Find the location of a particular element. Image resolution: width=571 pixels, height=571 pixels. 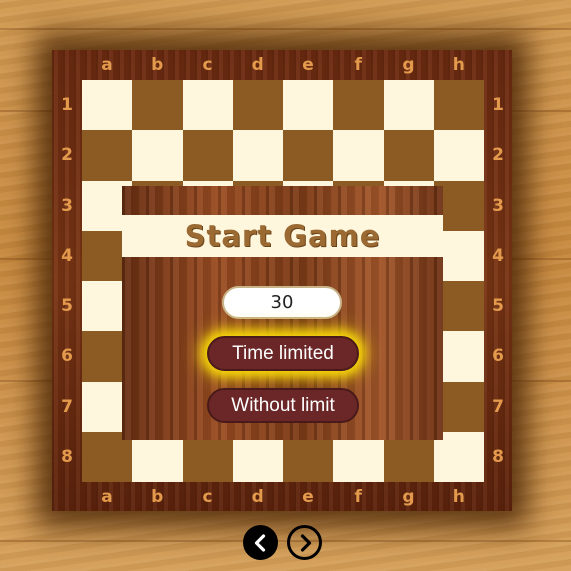

board-square-h1 is located at coordinates (458, 105).